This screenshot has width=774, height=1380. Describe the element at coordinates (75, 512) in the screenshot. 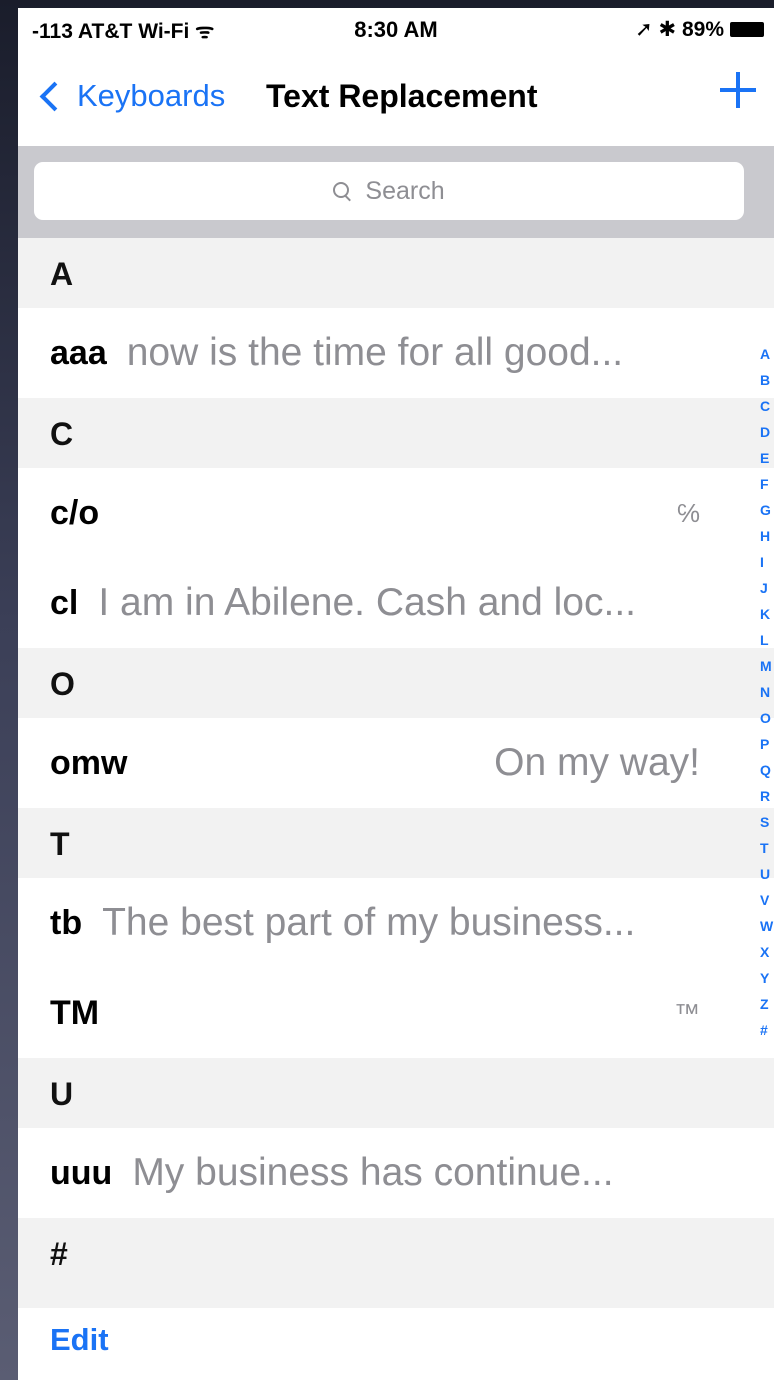

I see `shortcut-label: c/o` at that location.